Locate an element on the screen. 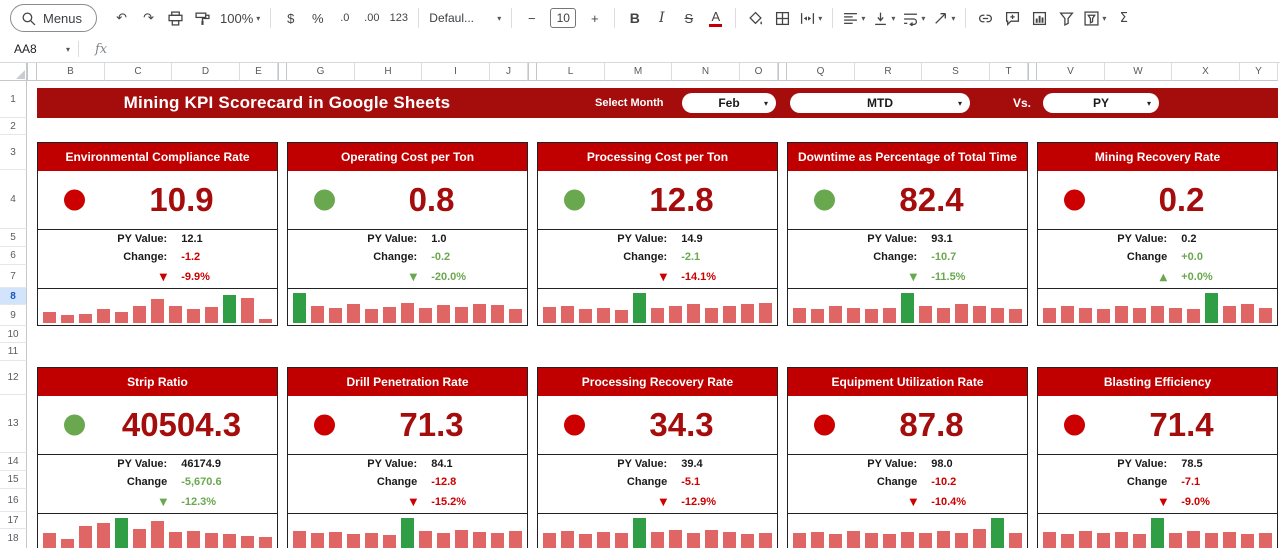  row-header-2: 2 is located at coordinates (13, 126).